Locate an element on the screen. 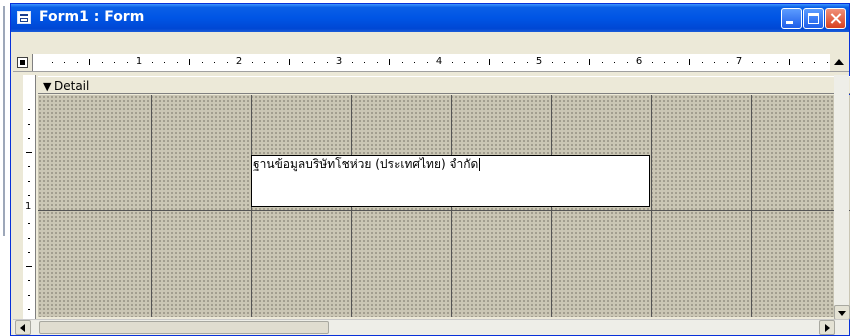 This screenshot has height=336, width=852. scroll-up-icon is located at coordinates (839, 63).